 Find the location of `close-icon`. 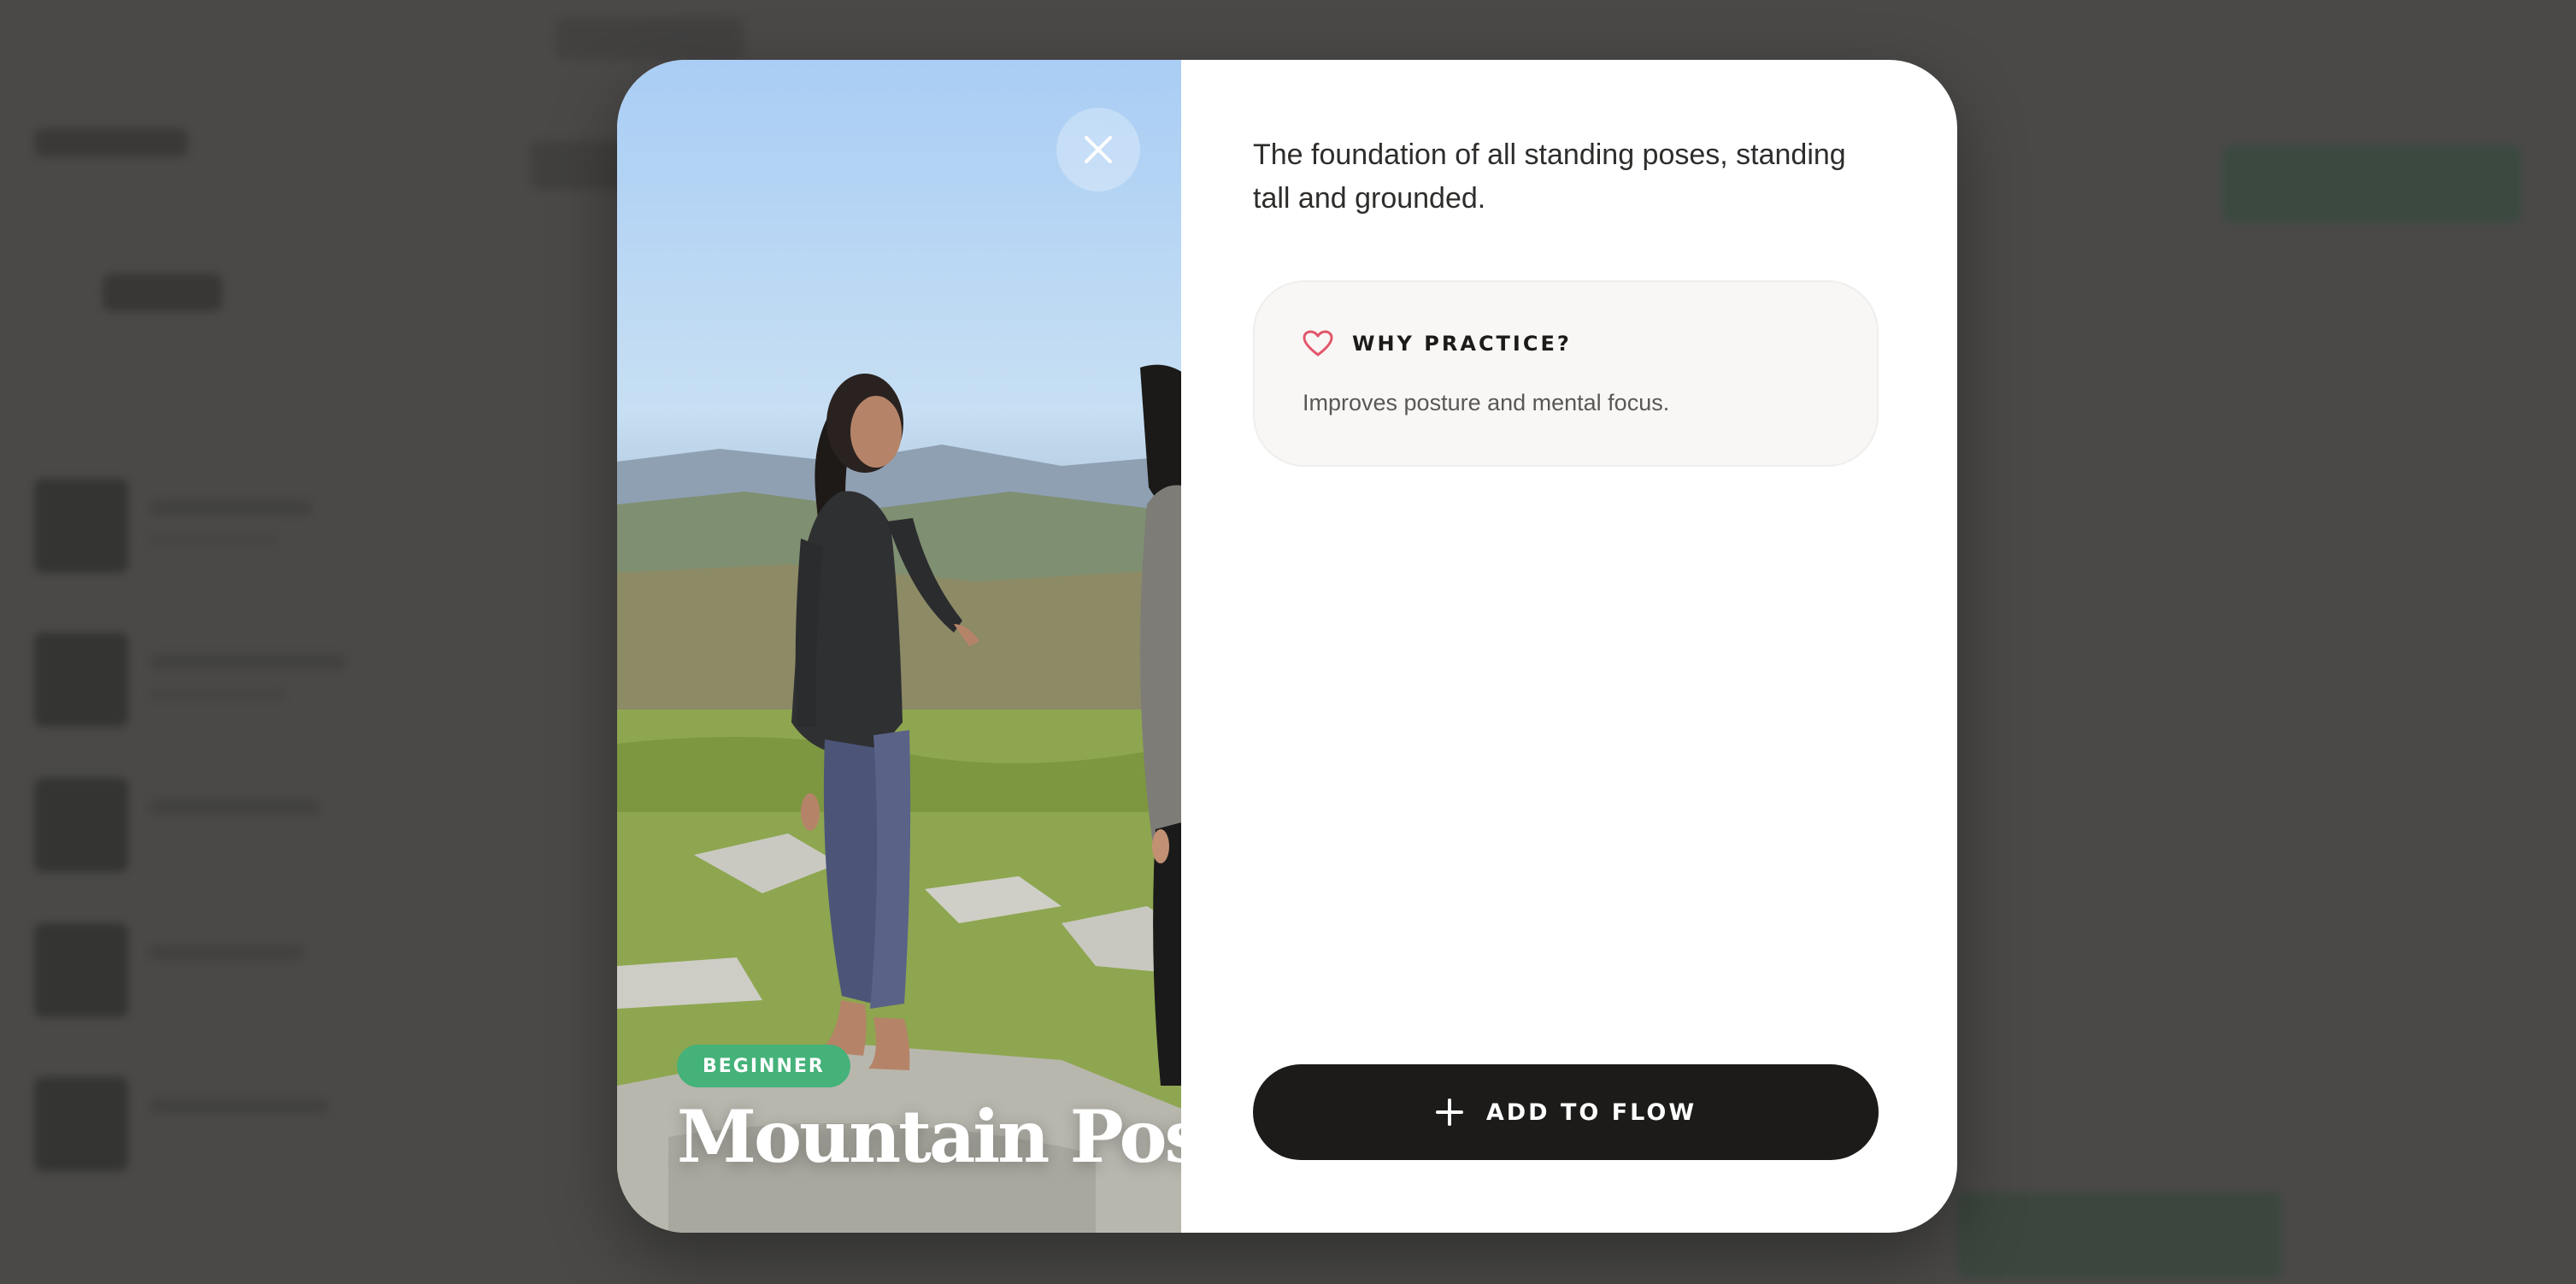

close-icon is located at coordinates (1098, 149).